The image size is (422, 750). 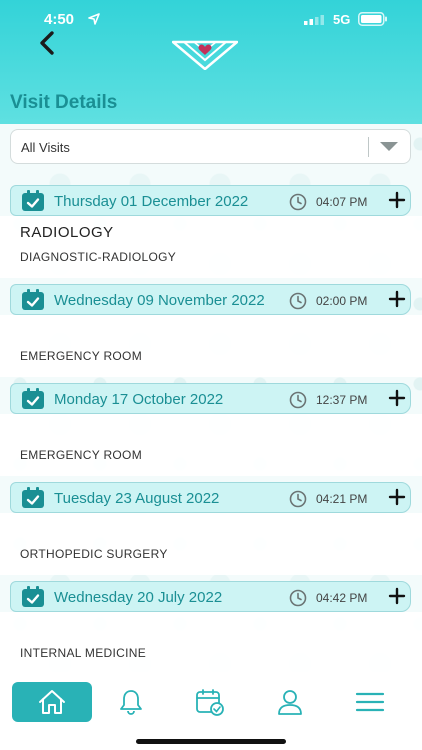 I want to click on visit-card-body: RADIOLOGY DIAGNOSTIC-RADIOLOGY, so click(x=211, y=247).